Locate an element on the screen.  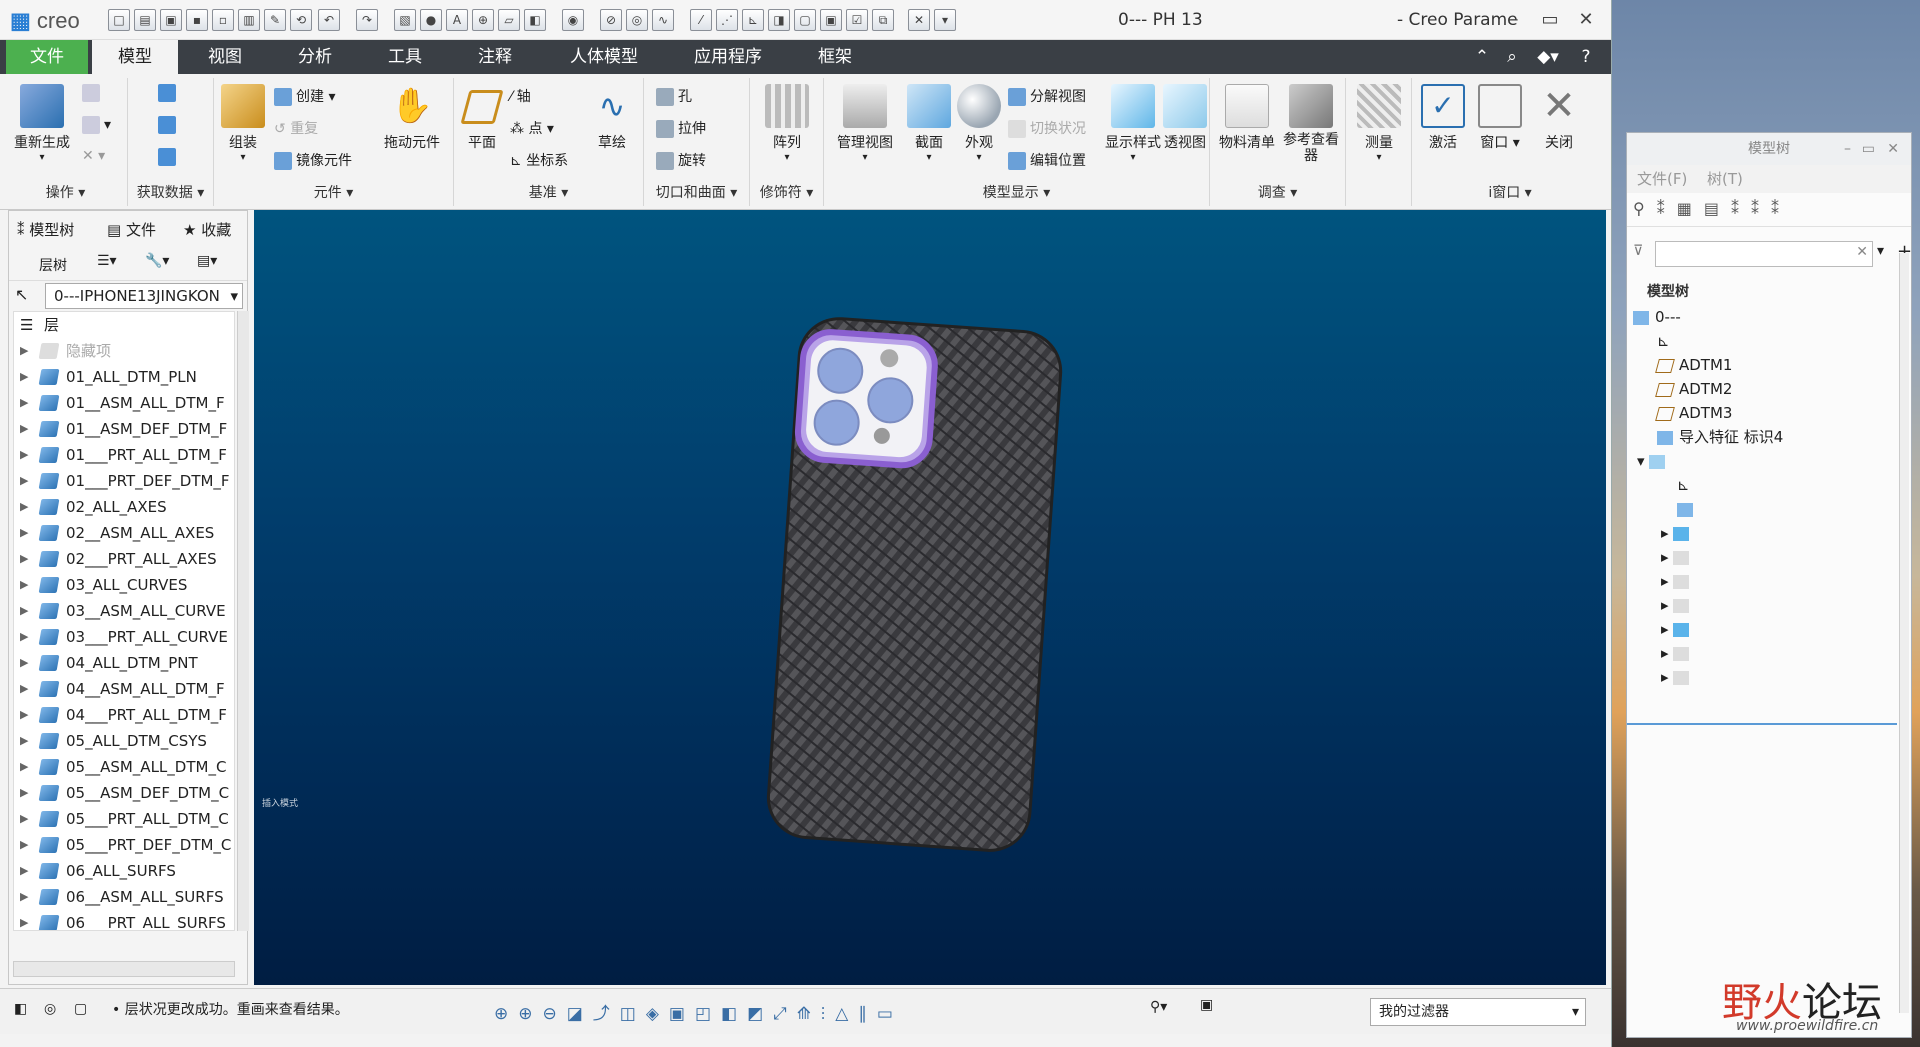
layer-list-hscrollbar is located at coordinates (124, 969).